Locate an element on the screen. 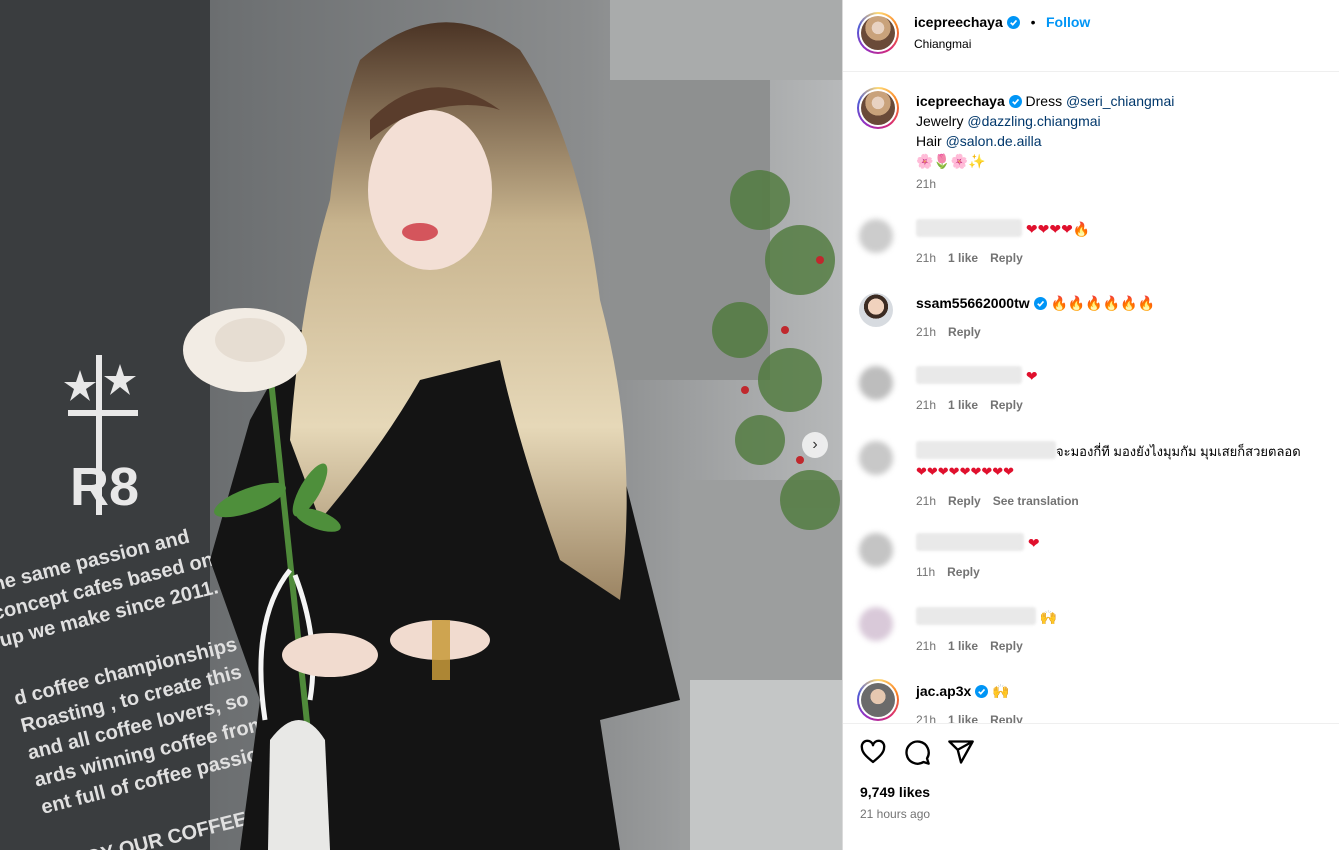 The height and width of the screenshot is (850, 1339). like-heart-icon is located at coordinates (873, 752).